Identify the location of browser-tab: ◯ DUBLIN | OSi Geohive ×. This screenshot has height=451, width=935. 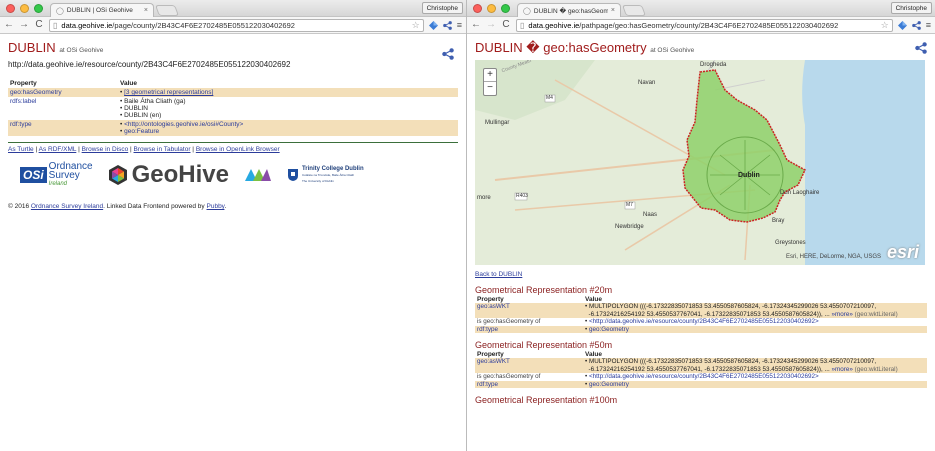
(102, 10).